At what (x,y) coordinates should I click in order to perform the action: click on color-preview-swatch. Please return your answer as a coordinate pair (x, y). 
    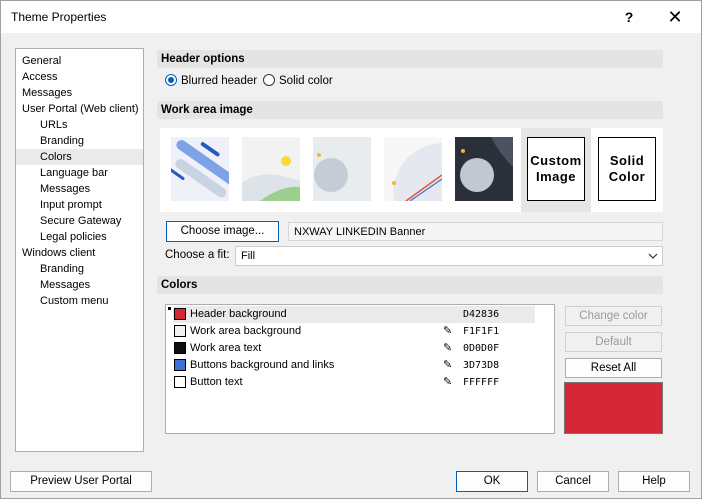
    Looking at the image, I should click on (613, 408).